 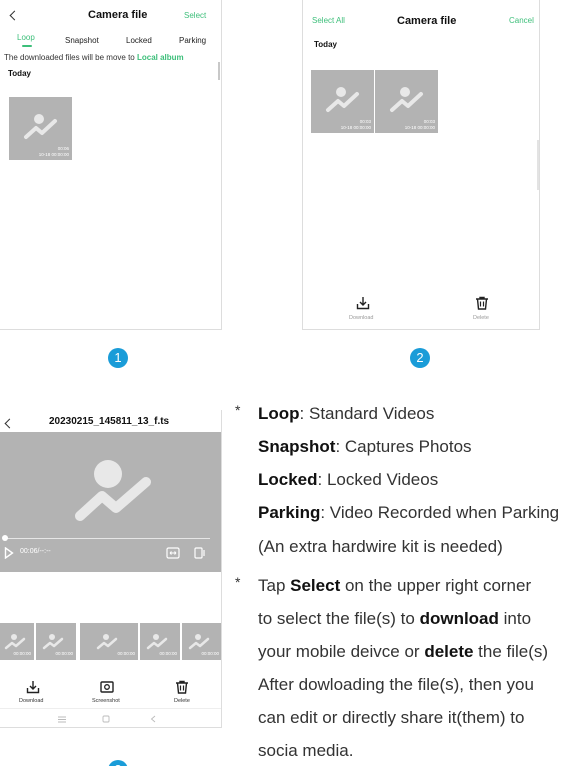 I want to click on progress-handle, so click(x=5, y=538).